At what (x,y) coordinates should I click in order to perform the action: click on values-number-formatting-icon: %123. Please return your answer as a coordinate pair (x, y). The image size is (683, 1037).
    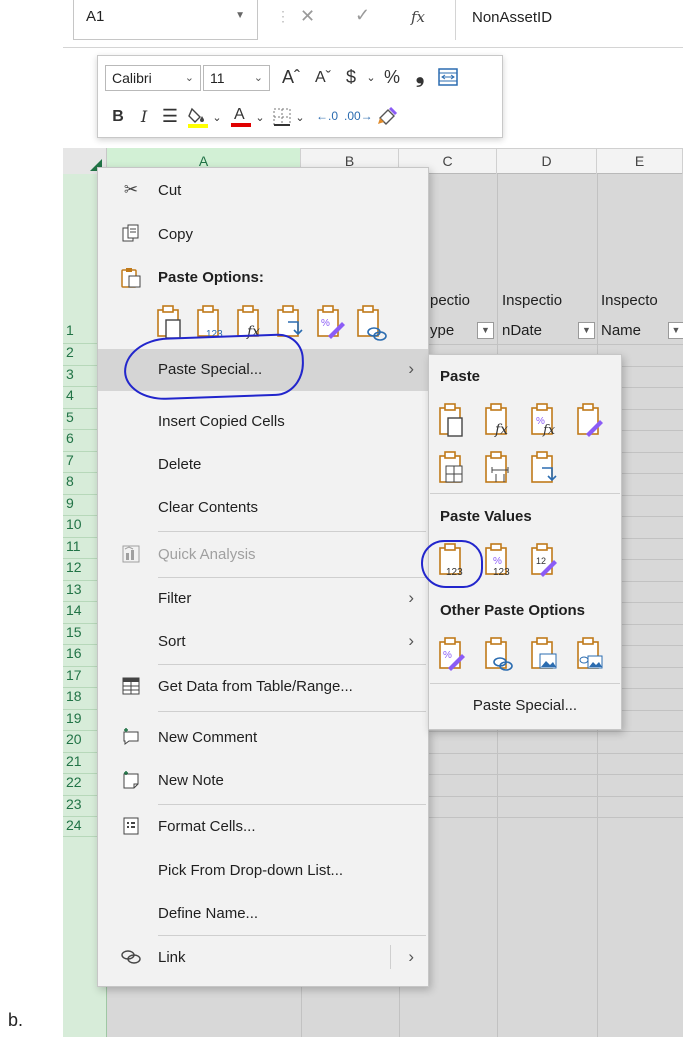
    Looking at the image, I should click on (497, 560).